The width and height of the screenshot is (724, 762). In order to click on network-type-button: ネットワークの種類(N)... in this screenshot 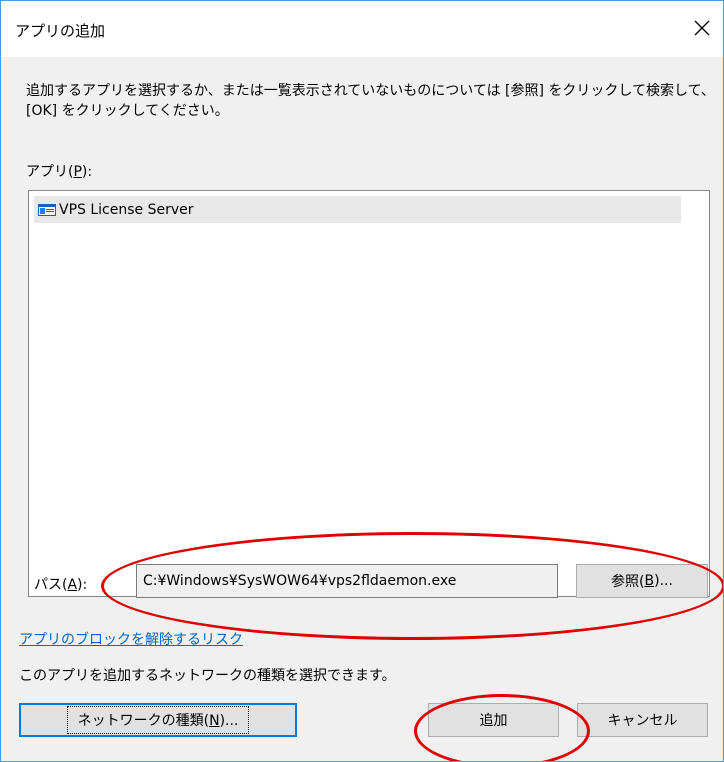, I will do `click(158, 720)`.